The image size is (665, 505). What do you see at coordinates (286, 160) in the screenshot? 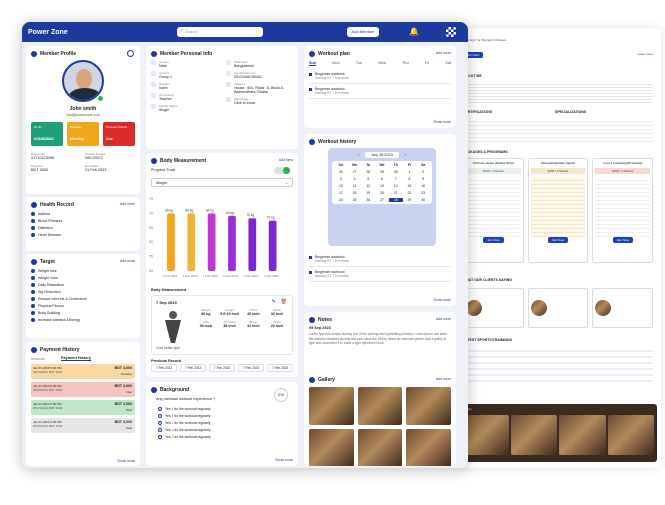
I see `body-add-link: Add New` at bounding box center [286, 160].